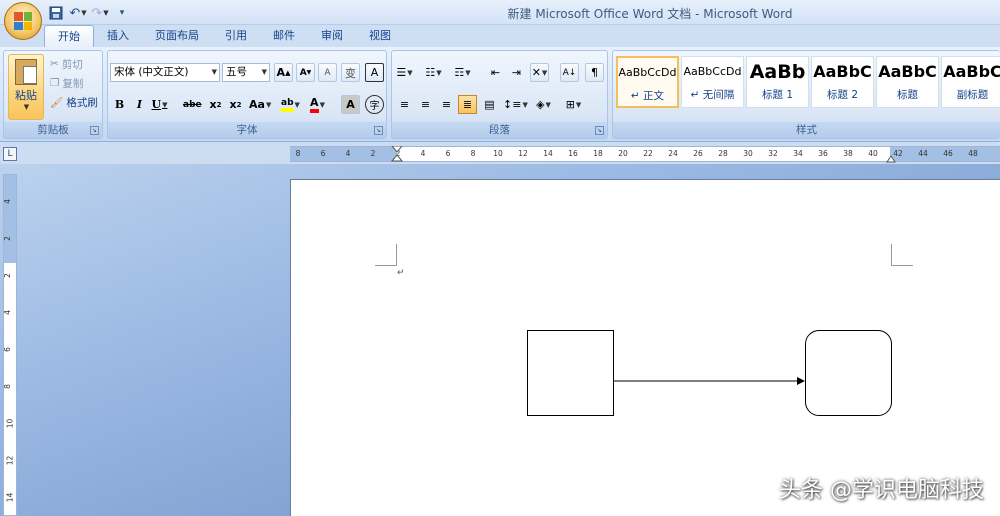  What do you see at coordinates (159, 104) in the screenshot?
I see `underline-button: U ▼` at bounding box center [159, 104].